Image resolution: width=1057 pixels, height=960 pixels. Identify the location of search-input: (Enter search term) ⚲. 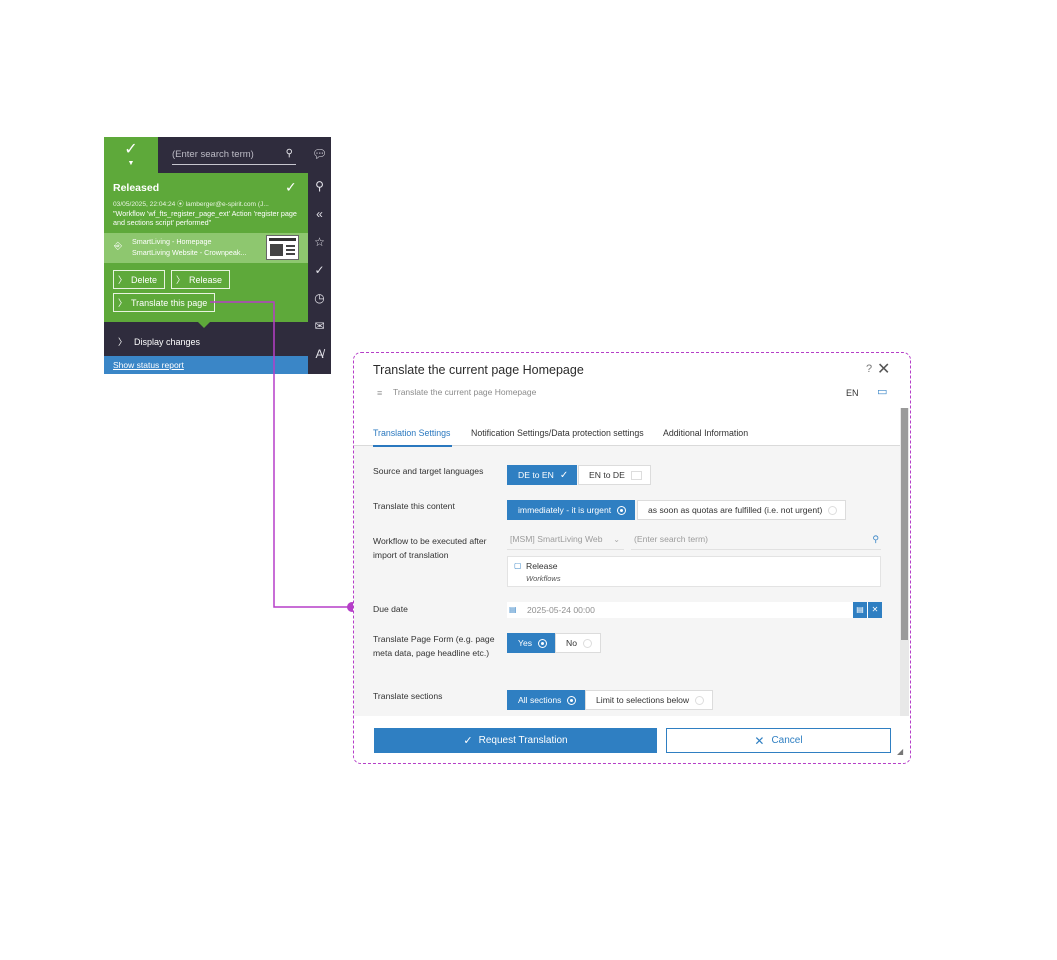
(234, 156).